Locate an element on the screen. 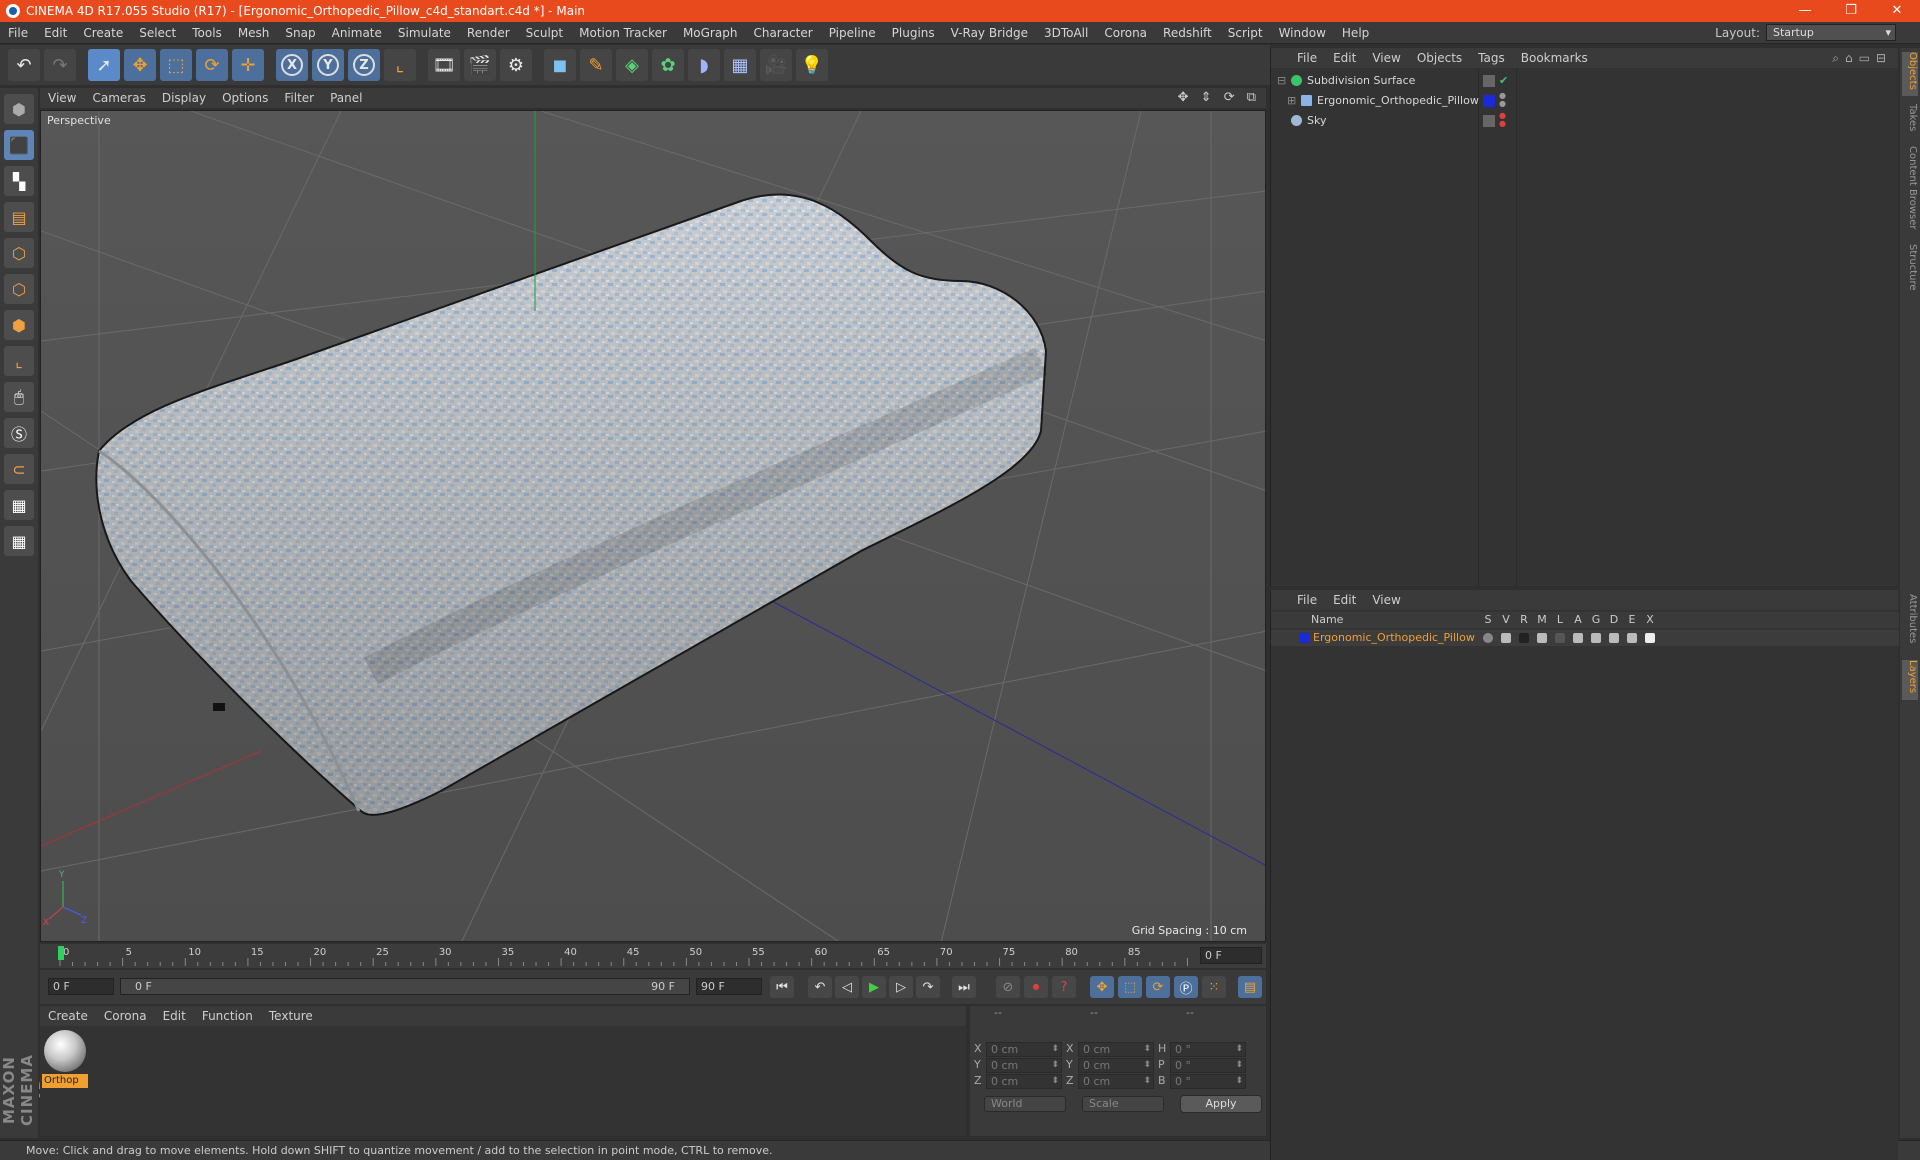 The height and width of the screenshot is (1160, 1920). menu-simulate: Simulate is located at coordinates (424, 33).